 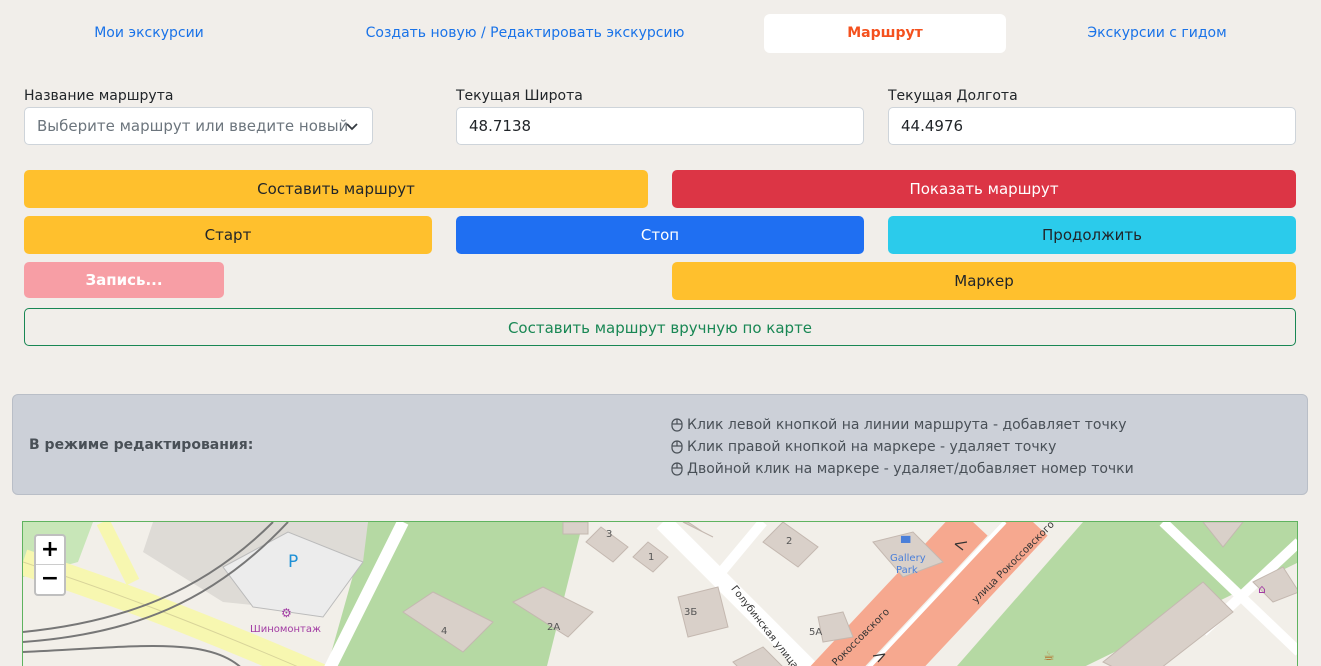 I want to click on tab-route: Маршрут, so click(x=885, y=33).